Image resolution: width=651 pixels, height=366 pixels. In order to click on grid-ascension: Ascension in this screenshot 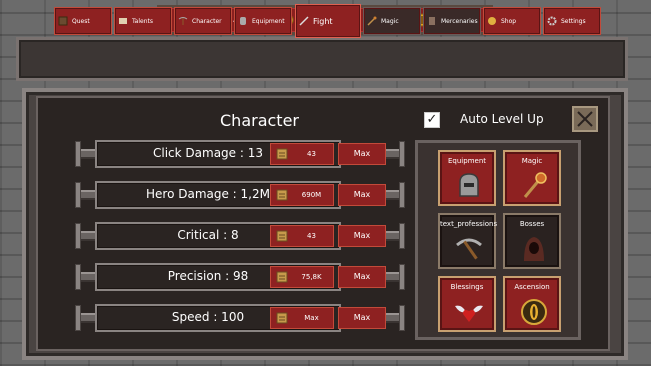, I will do `click(532, 304)`.